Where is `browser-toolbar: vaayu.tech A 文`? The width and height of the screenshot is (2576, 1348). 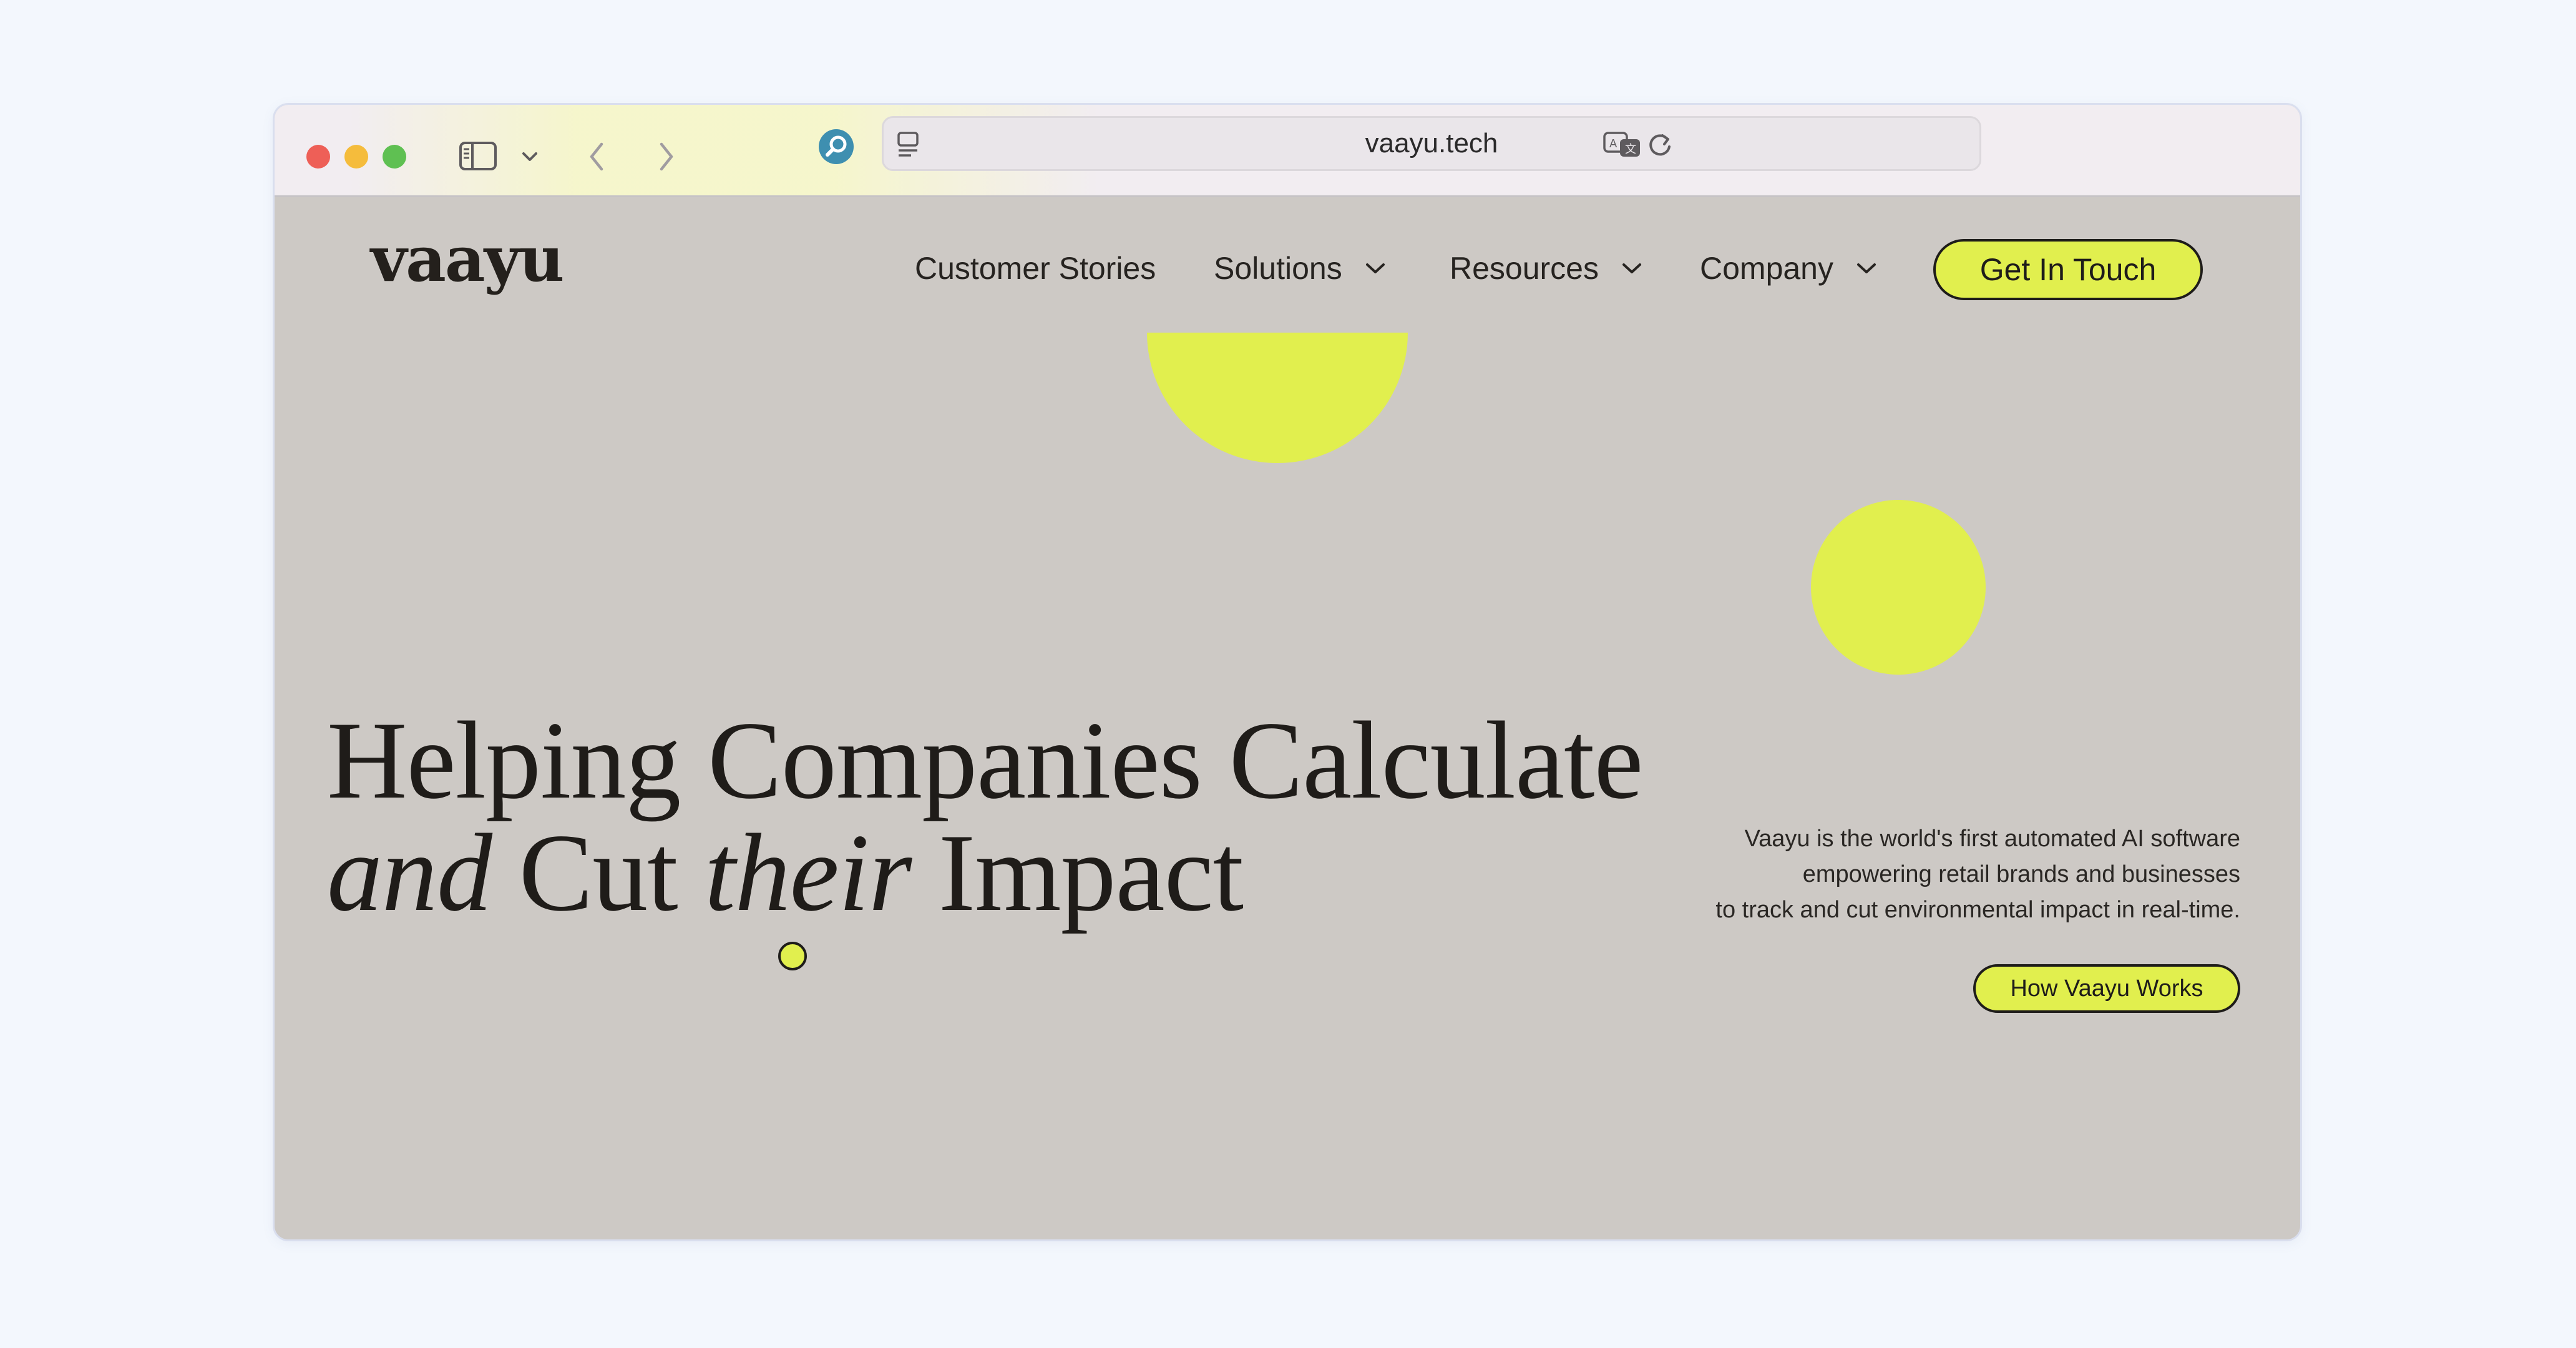 browser-toolbar: vaayu.tech A 文 is located at coordinates (1287, 151).